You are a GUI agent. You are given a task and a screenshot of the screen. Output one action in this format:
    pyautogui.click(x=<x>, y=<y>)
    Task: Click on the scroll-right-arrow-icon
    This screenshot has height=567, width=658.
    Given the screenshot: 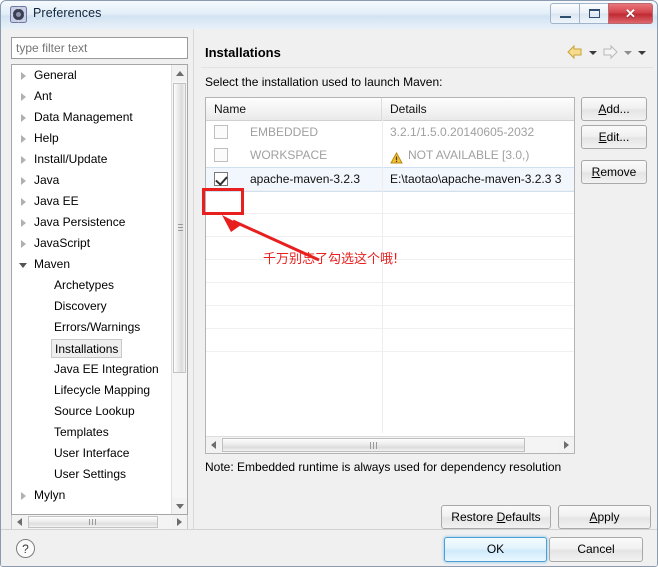 What is the action you would take?
    pyautogui.click(x=179, y=522)
    